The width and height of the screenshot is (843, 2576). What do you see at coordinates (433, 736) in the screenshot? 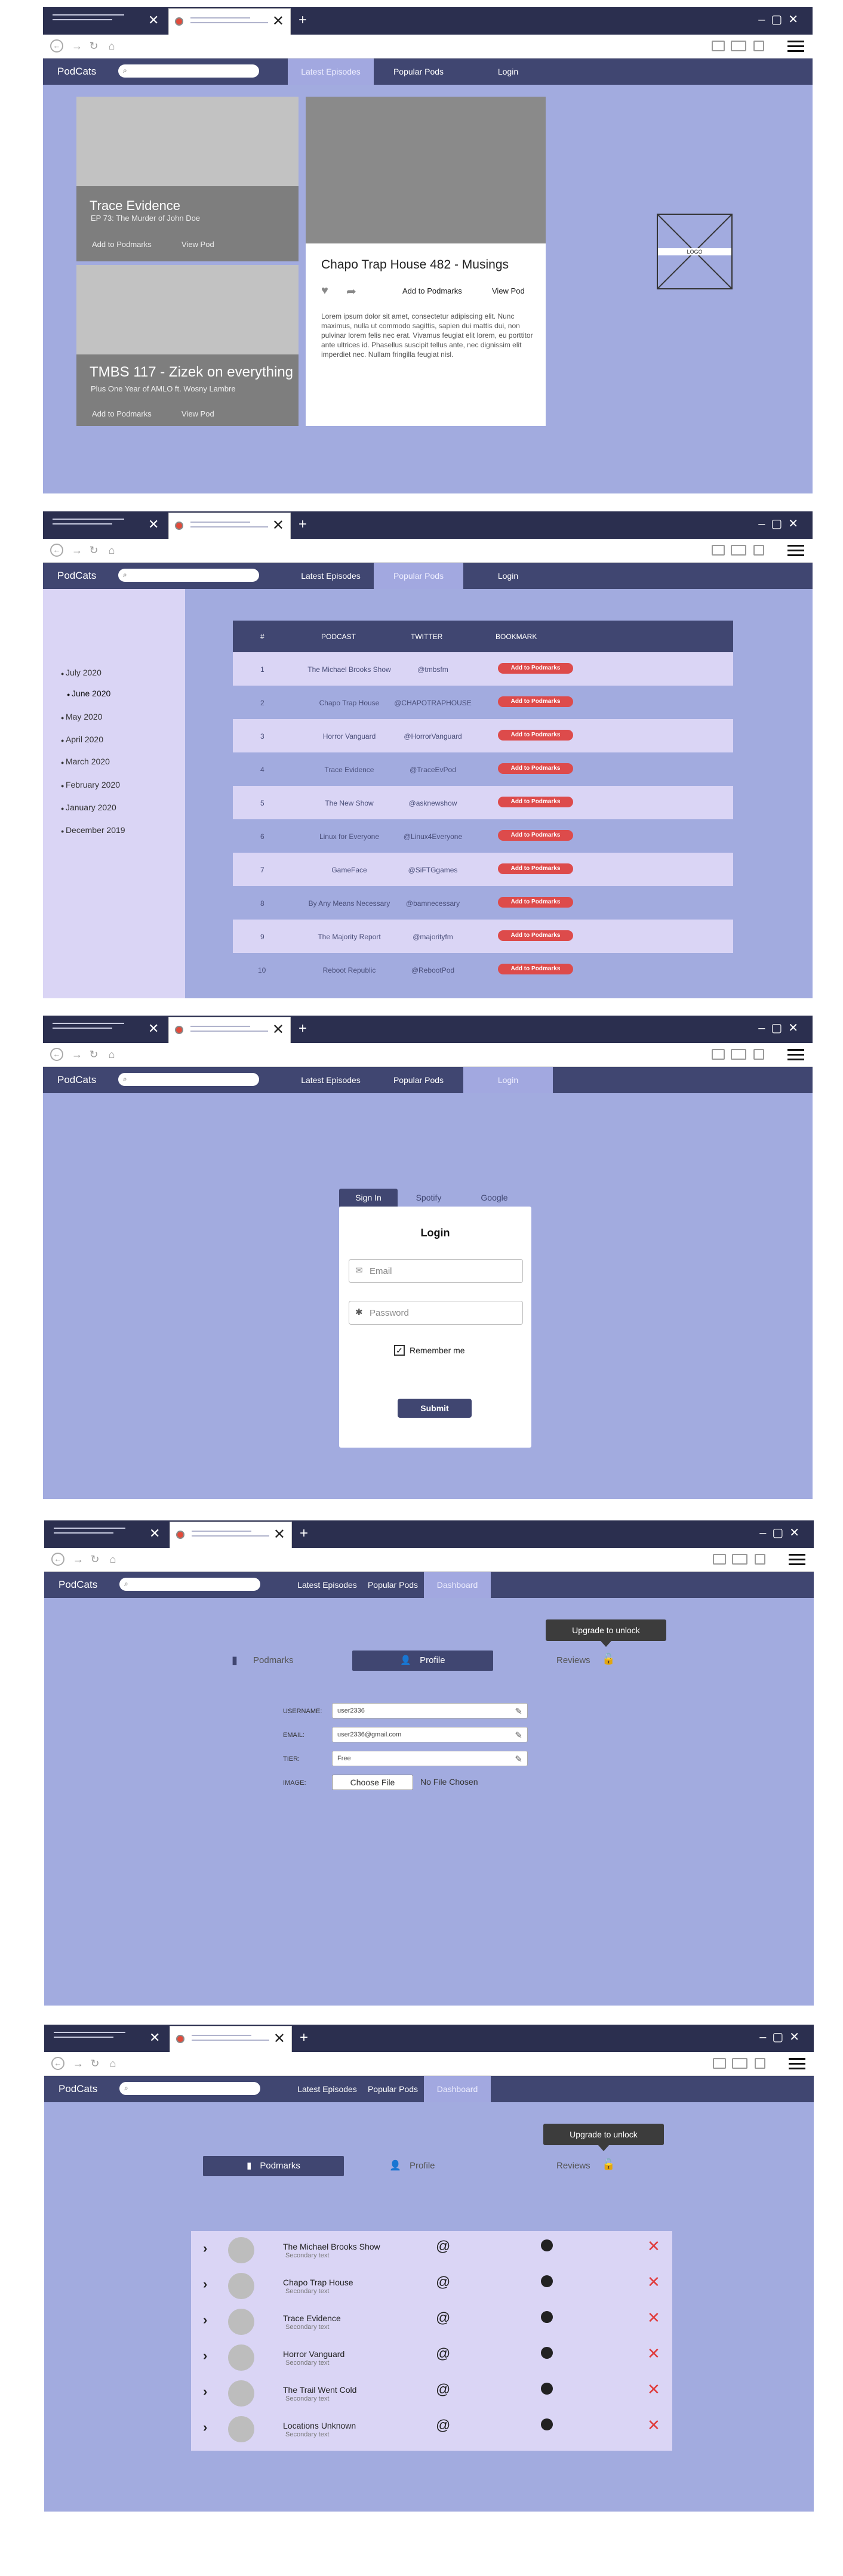
I see `twitter-cell: @HorrorVanguard` at bounding box center [433, 736].